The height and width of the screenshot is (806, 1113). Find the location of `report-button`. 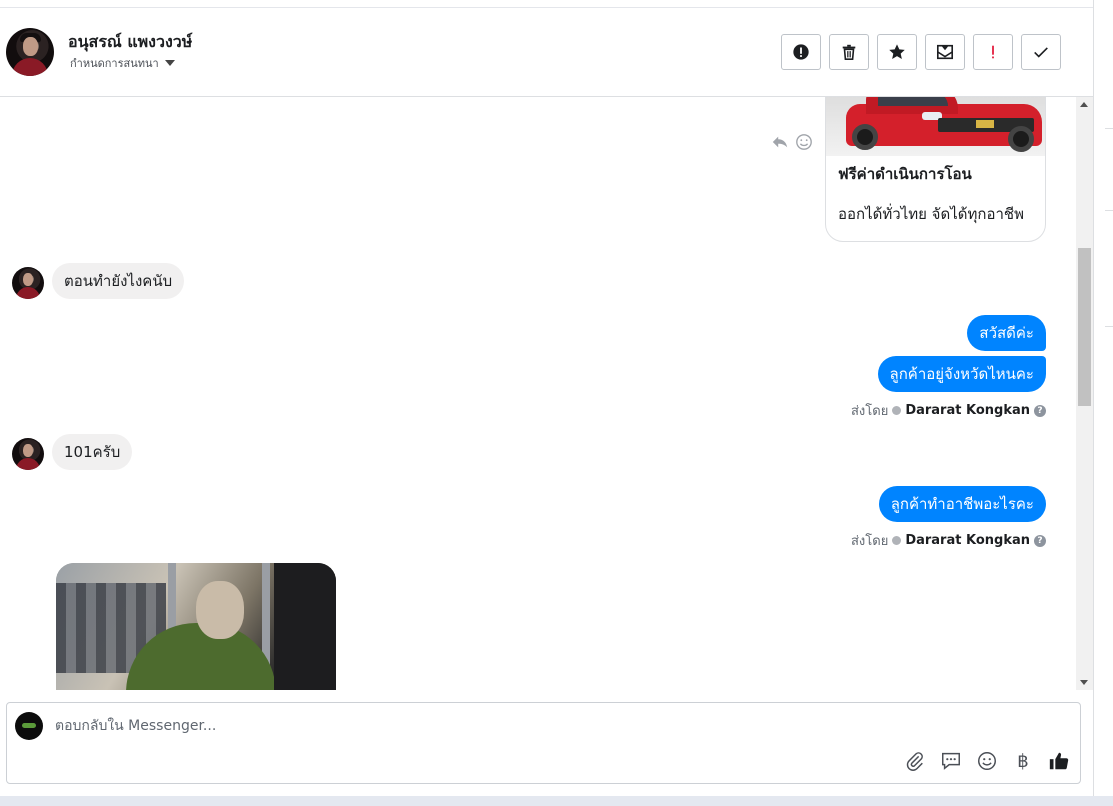

report-button is located at coordinates (801, 52).